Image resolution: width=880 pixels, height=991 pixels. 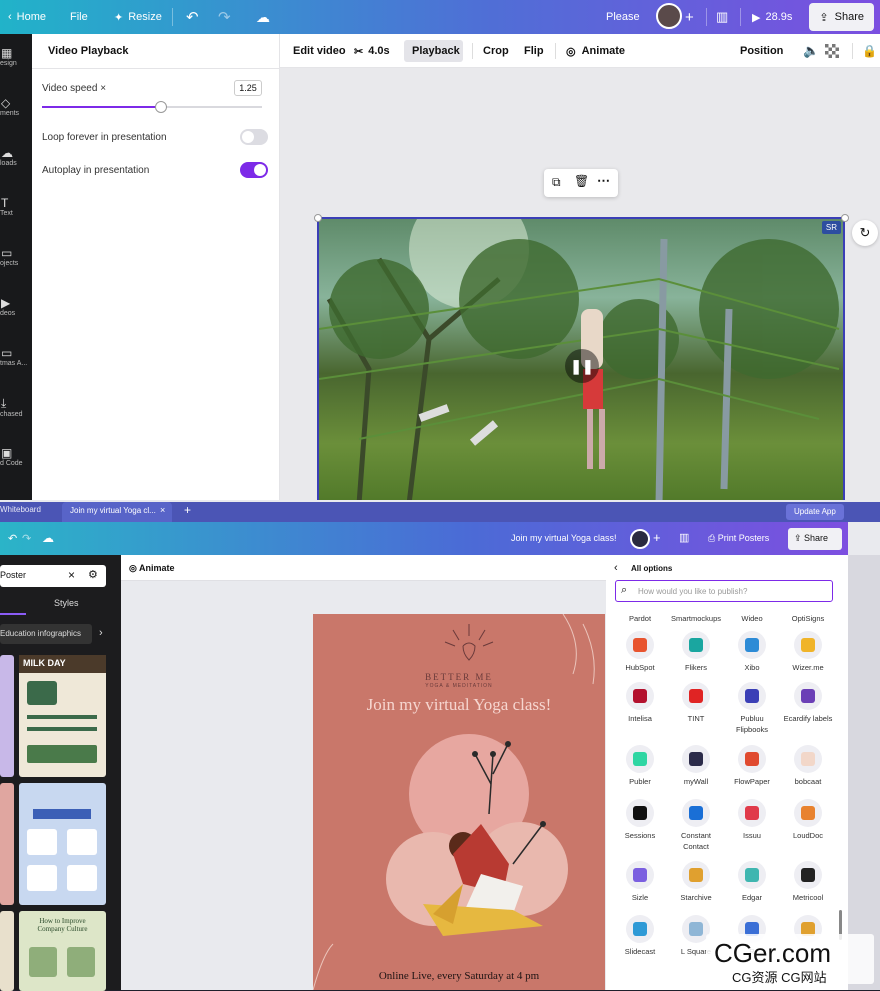 What do you see at coordinates (16, 306) in the screenshot?
I see `rail-videos: ▶ deos` at bounding box center [16, 306].